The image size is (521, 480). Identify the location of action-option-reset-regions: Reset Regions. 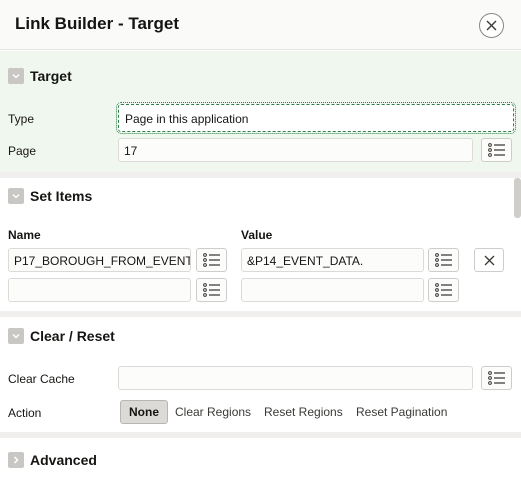
(303, 412).